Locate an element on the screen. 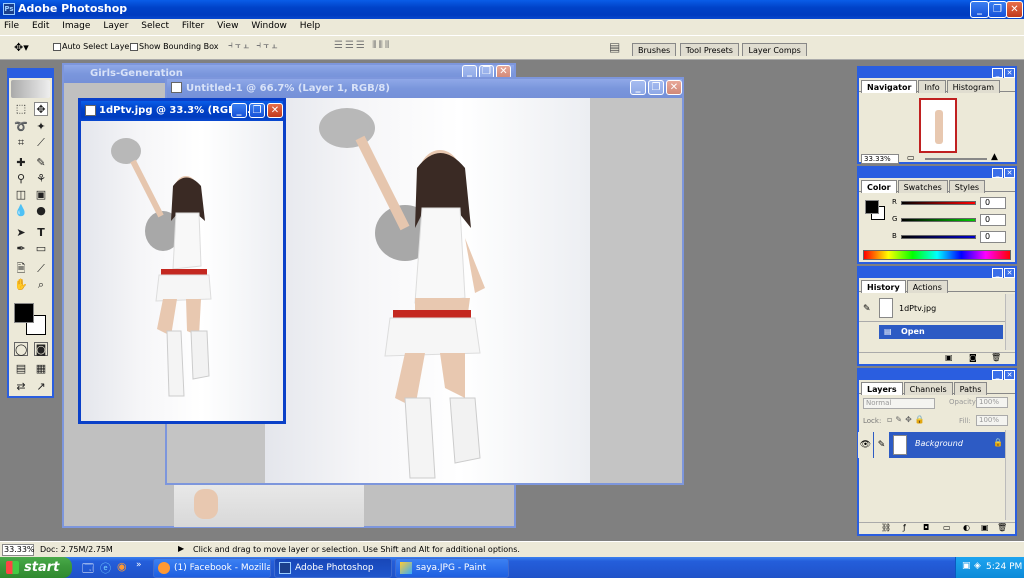 Image resolution: width=1024 pixels, height=578 pixels. 1dptv-canvas is located at coordinates (182, 271).